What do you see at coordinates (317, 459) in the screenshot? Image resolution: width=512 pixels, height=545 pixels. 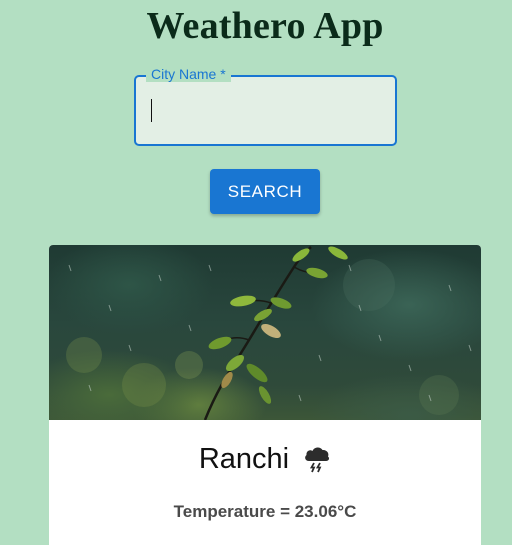 I see `thunderstorm-cloud-icon` at bounding box center [317, 459].